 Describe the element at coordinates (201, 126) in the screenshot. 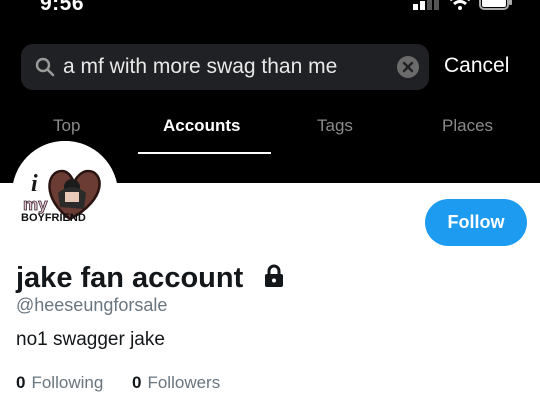

I see `tab-accounts: Accounts` at that location.